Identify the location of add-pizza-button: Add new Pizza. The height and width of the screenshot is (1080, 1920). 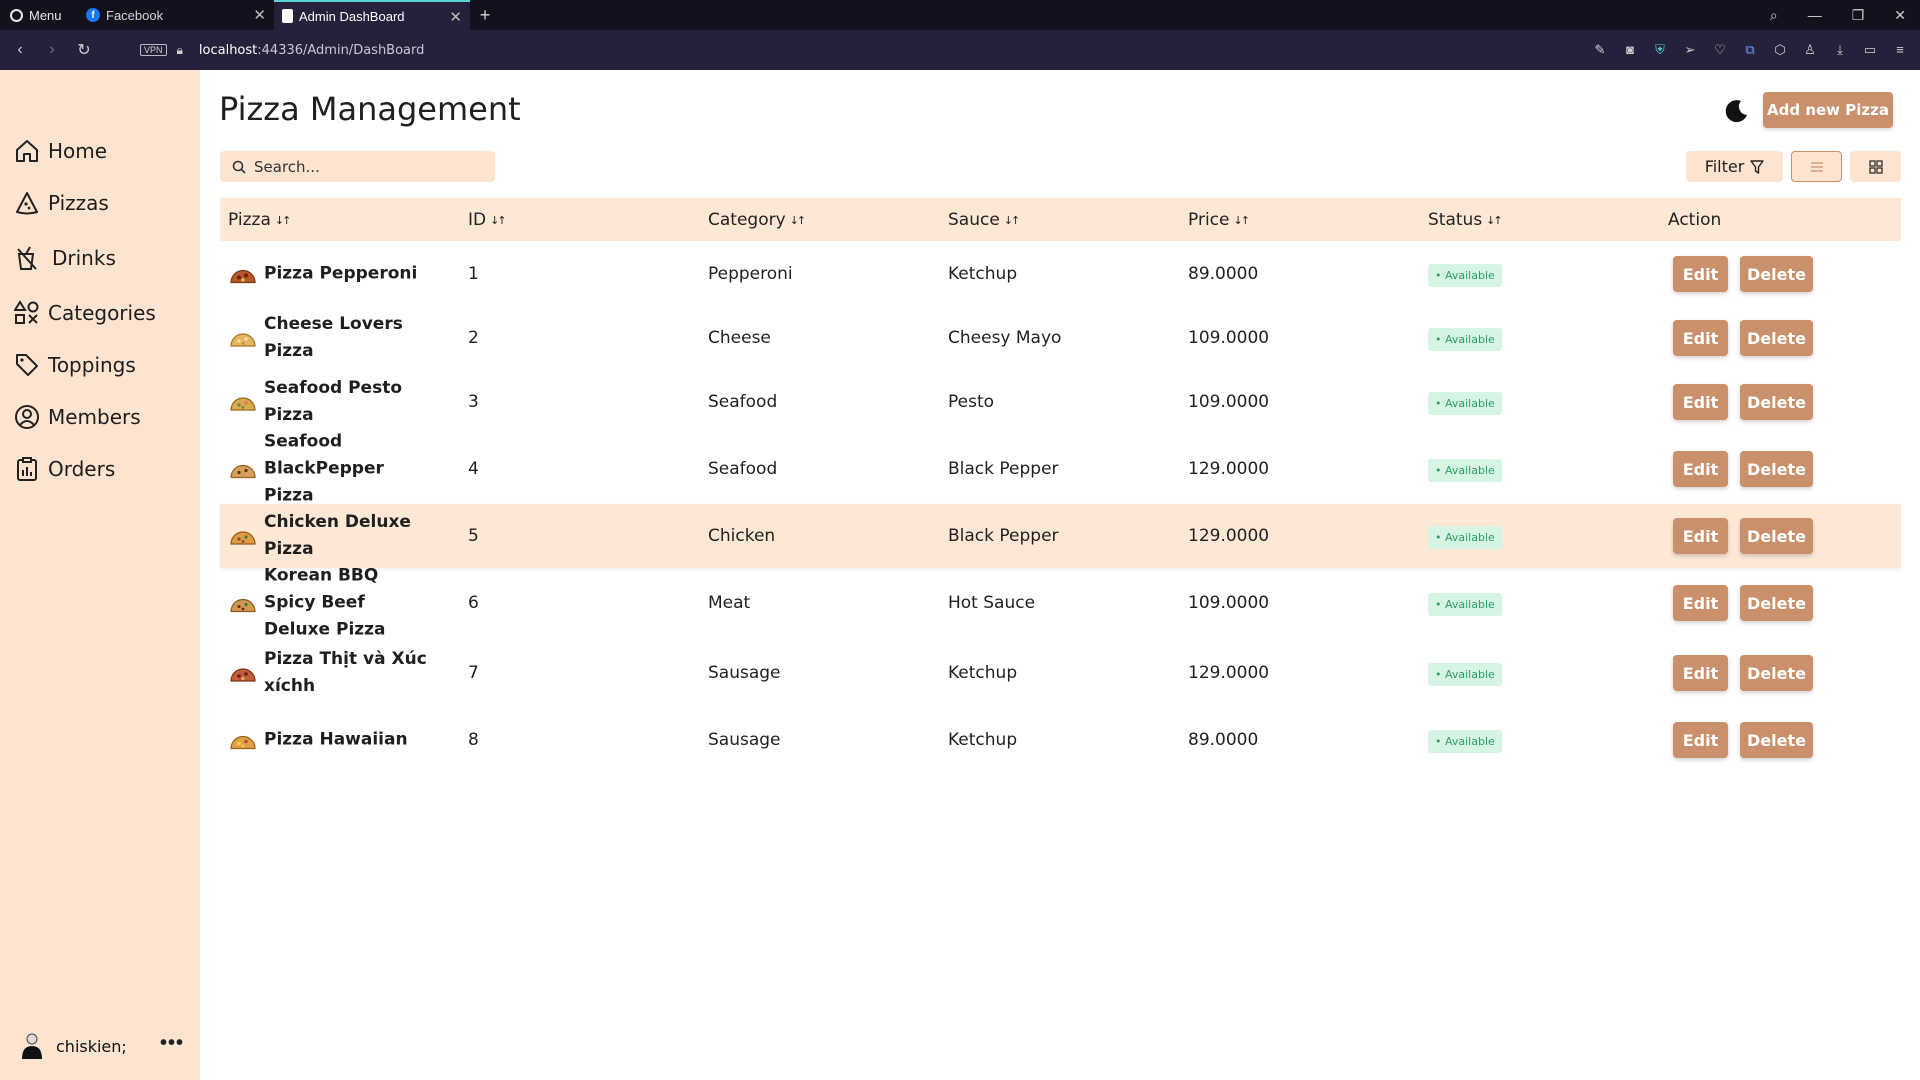
(1828, 110).